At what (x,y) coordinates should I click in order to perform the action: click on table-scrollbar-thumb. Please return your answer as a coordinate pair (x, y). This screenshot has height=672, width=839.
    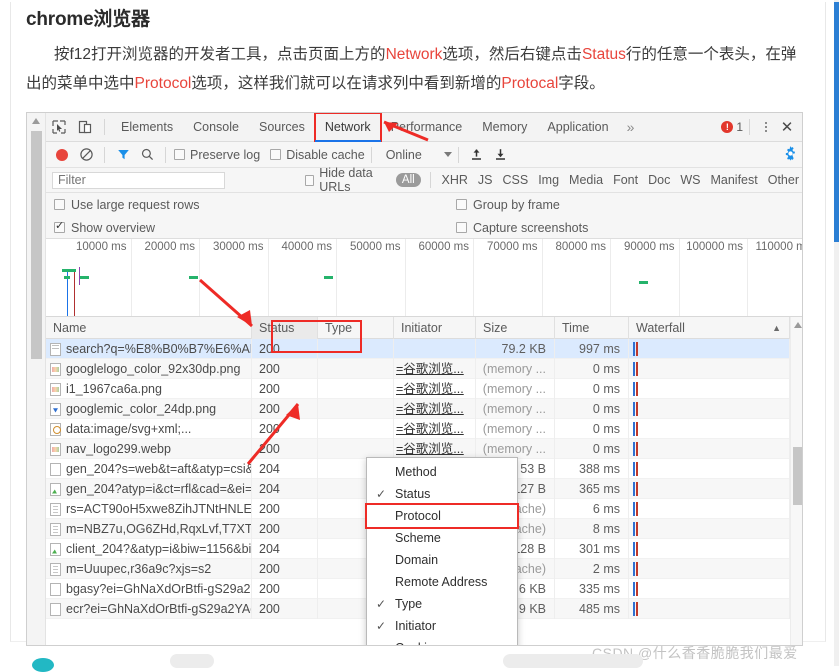
    Looking at the image, I should click on (797, 476).